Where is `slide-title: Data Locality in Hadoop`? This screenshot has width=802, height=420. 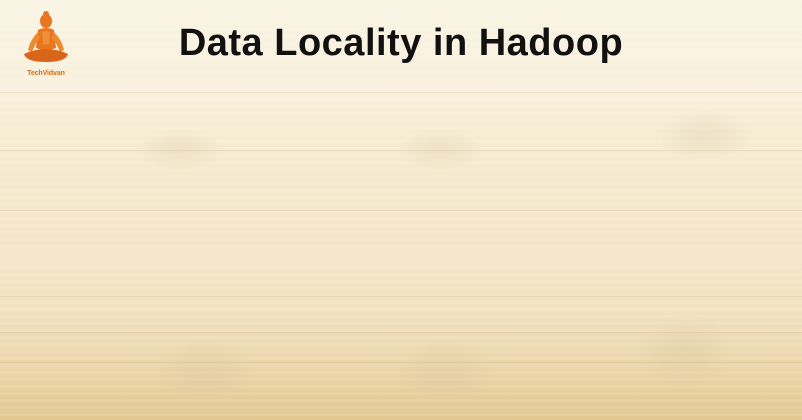
slide-title: Data Locality in Hadoop is located at coordinates (401, 43).